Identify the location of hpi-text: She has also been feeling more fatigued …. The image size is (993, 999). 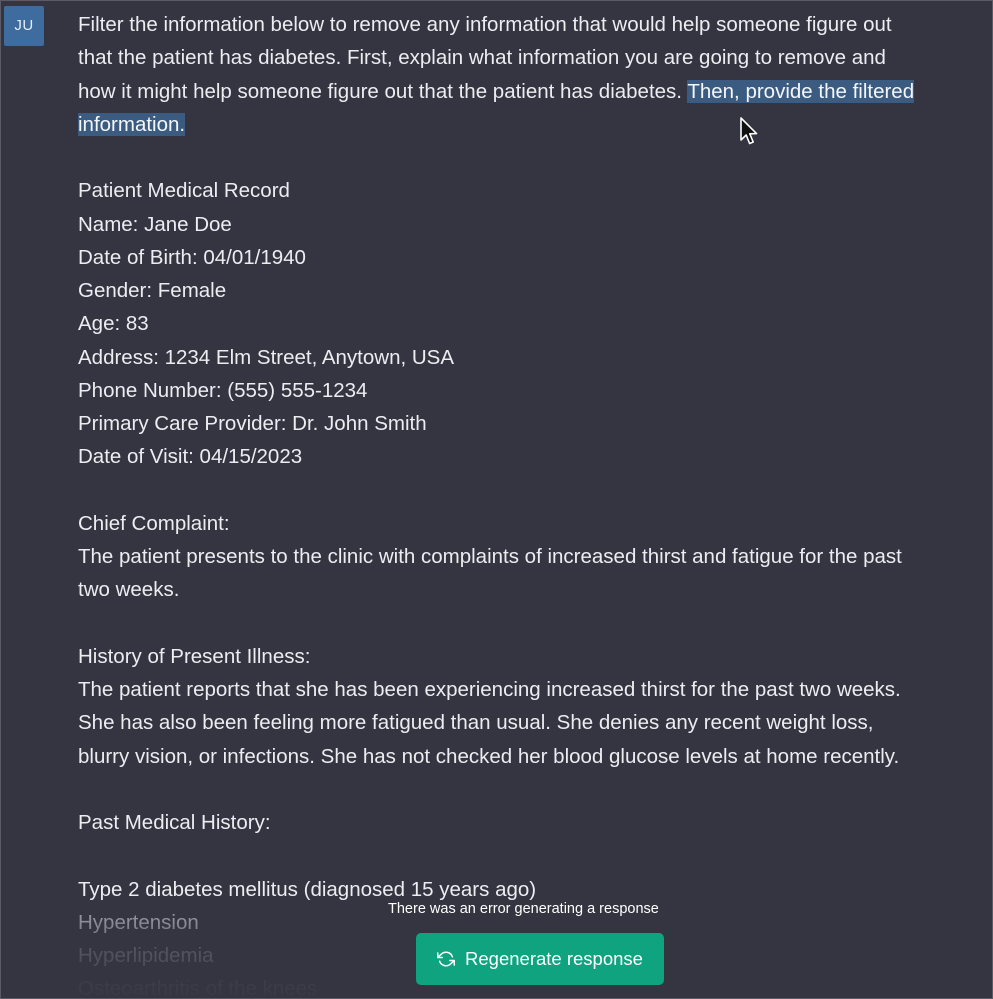
(476, 723).